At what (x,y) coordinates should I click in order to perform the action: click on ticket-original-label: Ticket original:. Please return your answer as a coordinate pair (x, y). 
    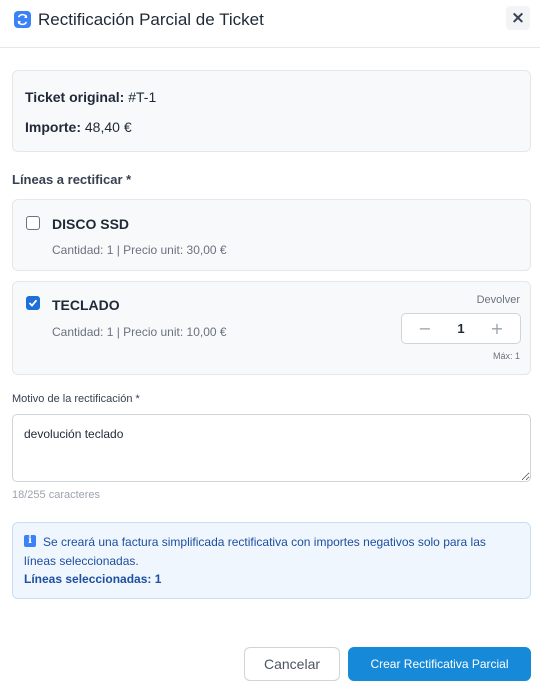
    Looking at the image, I should click on (75, 97).